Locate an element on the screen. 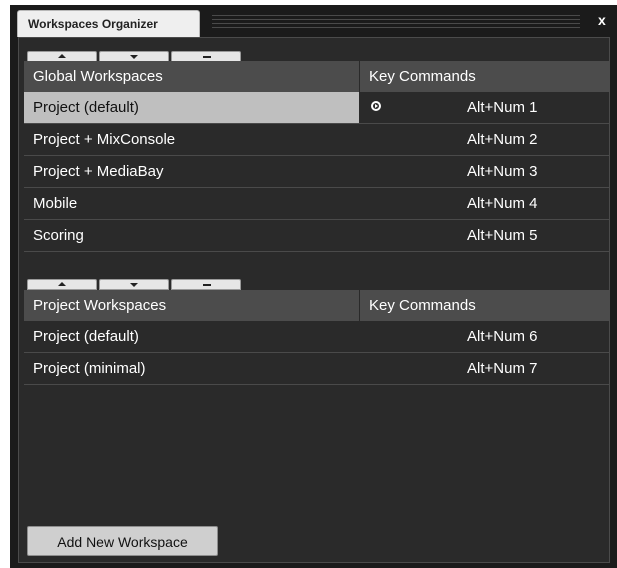 The height and width of the screenshot is (568, 617). key-command: Alt+Num 4 is located at coordinates (502, 203).